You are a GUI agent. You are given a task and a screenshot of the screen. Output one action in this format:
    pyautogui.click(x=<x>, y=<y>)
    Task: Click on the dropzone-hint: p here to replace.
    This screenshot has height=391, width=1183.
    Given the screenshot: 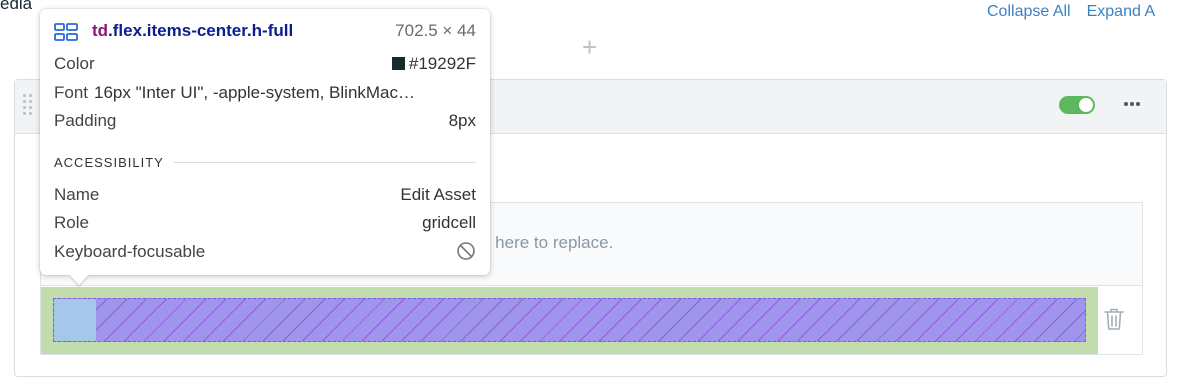 What is the action you would take?
    pyautogui.click(x=547, y=242)
    